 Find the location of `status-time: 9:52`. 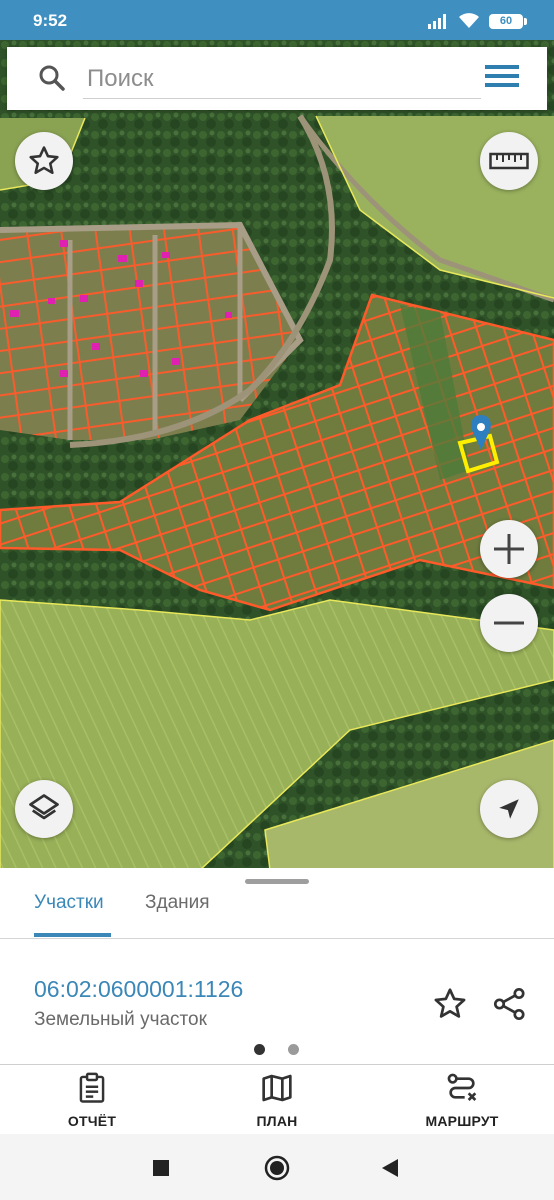

status-time: 9:52 is located at coordinates (50, 20).